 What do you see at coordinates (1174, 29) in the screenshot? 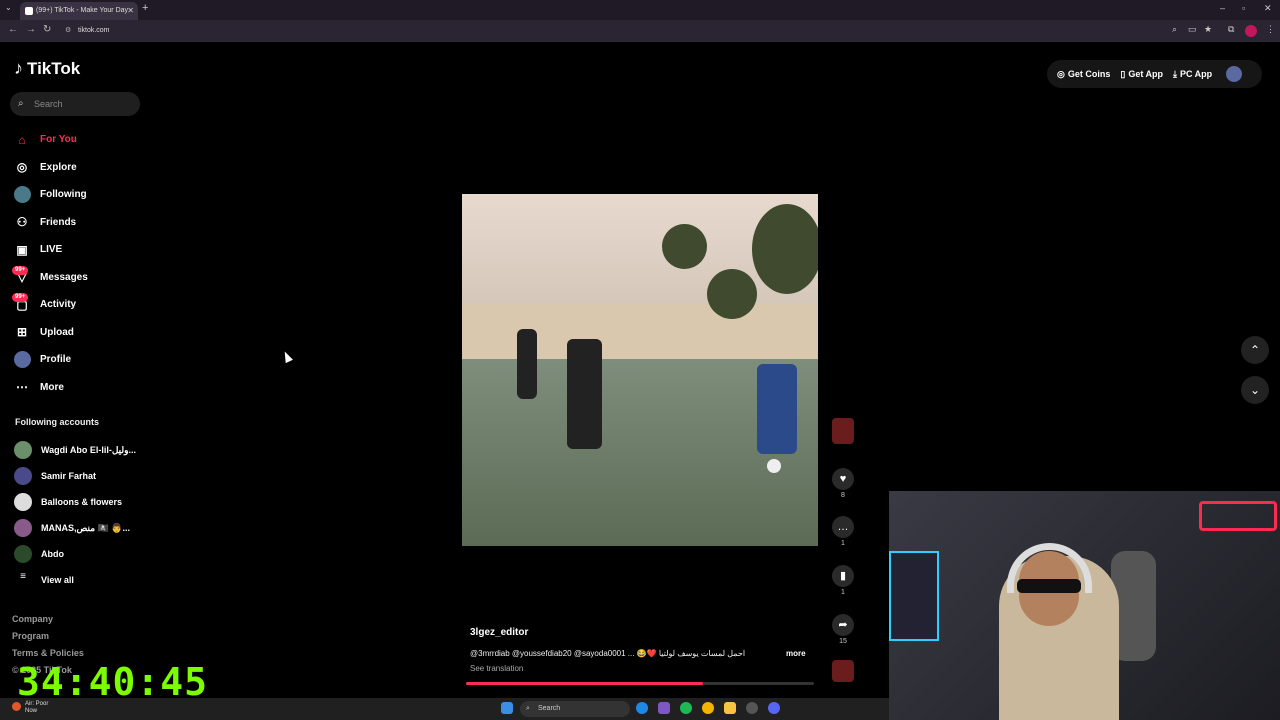
I see `zoom-icon: ⌕` at bounding box center [1174, 29].